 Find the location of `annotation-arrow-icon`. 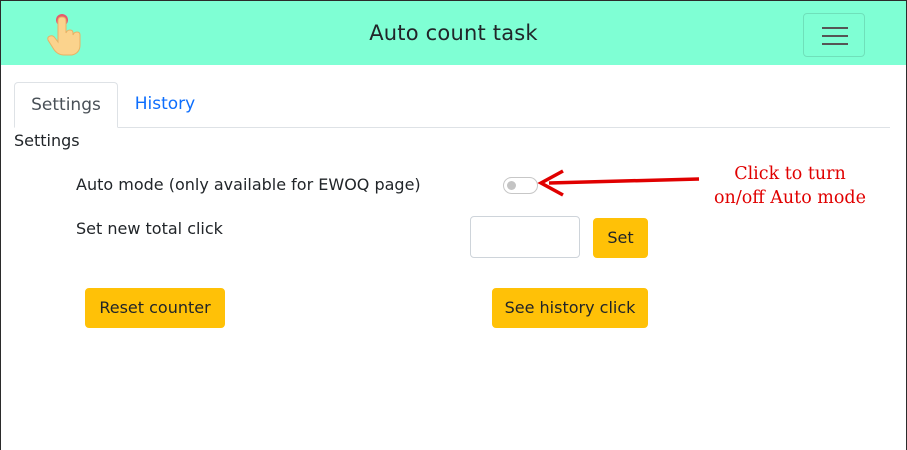

annotation-arrow-icon is located at coordinates (618, 183).